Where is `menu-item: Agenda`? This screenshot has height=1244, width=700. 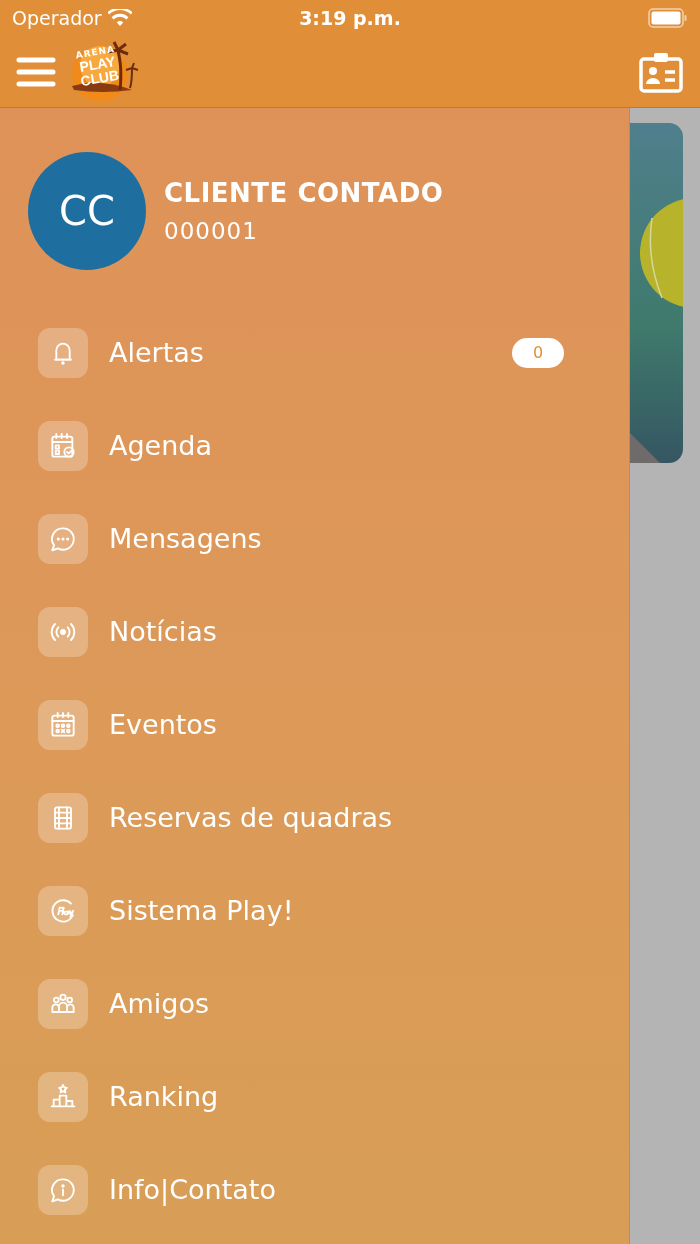 menu-item: Agenda is located at coordinates (336, 445).